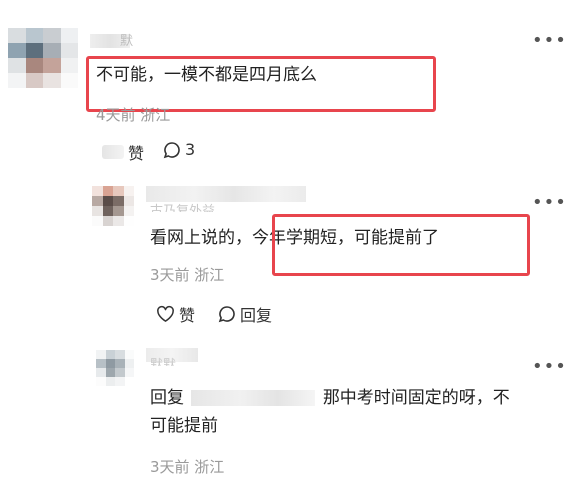 The width and height of the screenshot is (585, 477). I want to click on username-partial: 默默, so click(163, 362).